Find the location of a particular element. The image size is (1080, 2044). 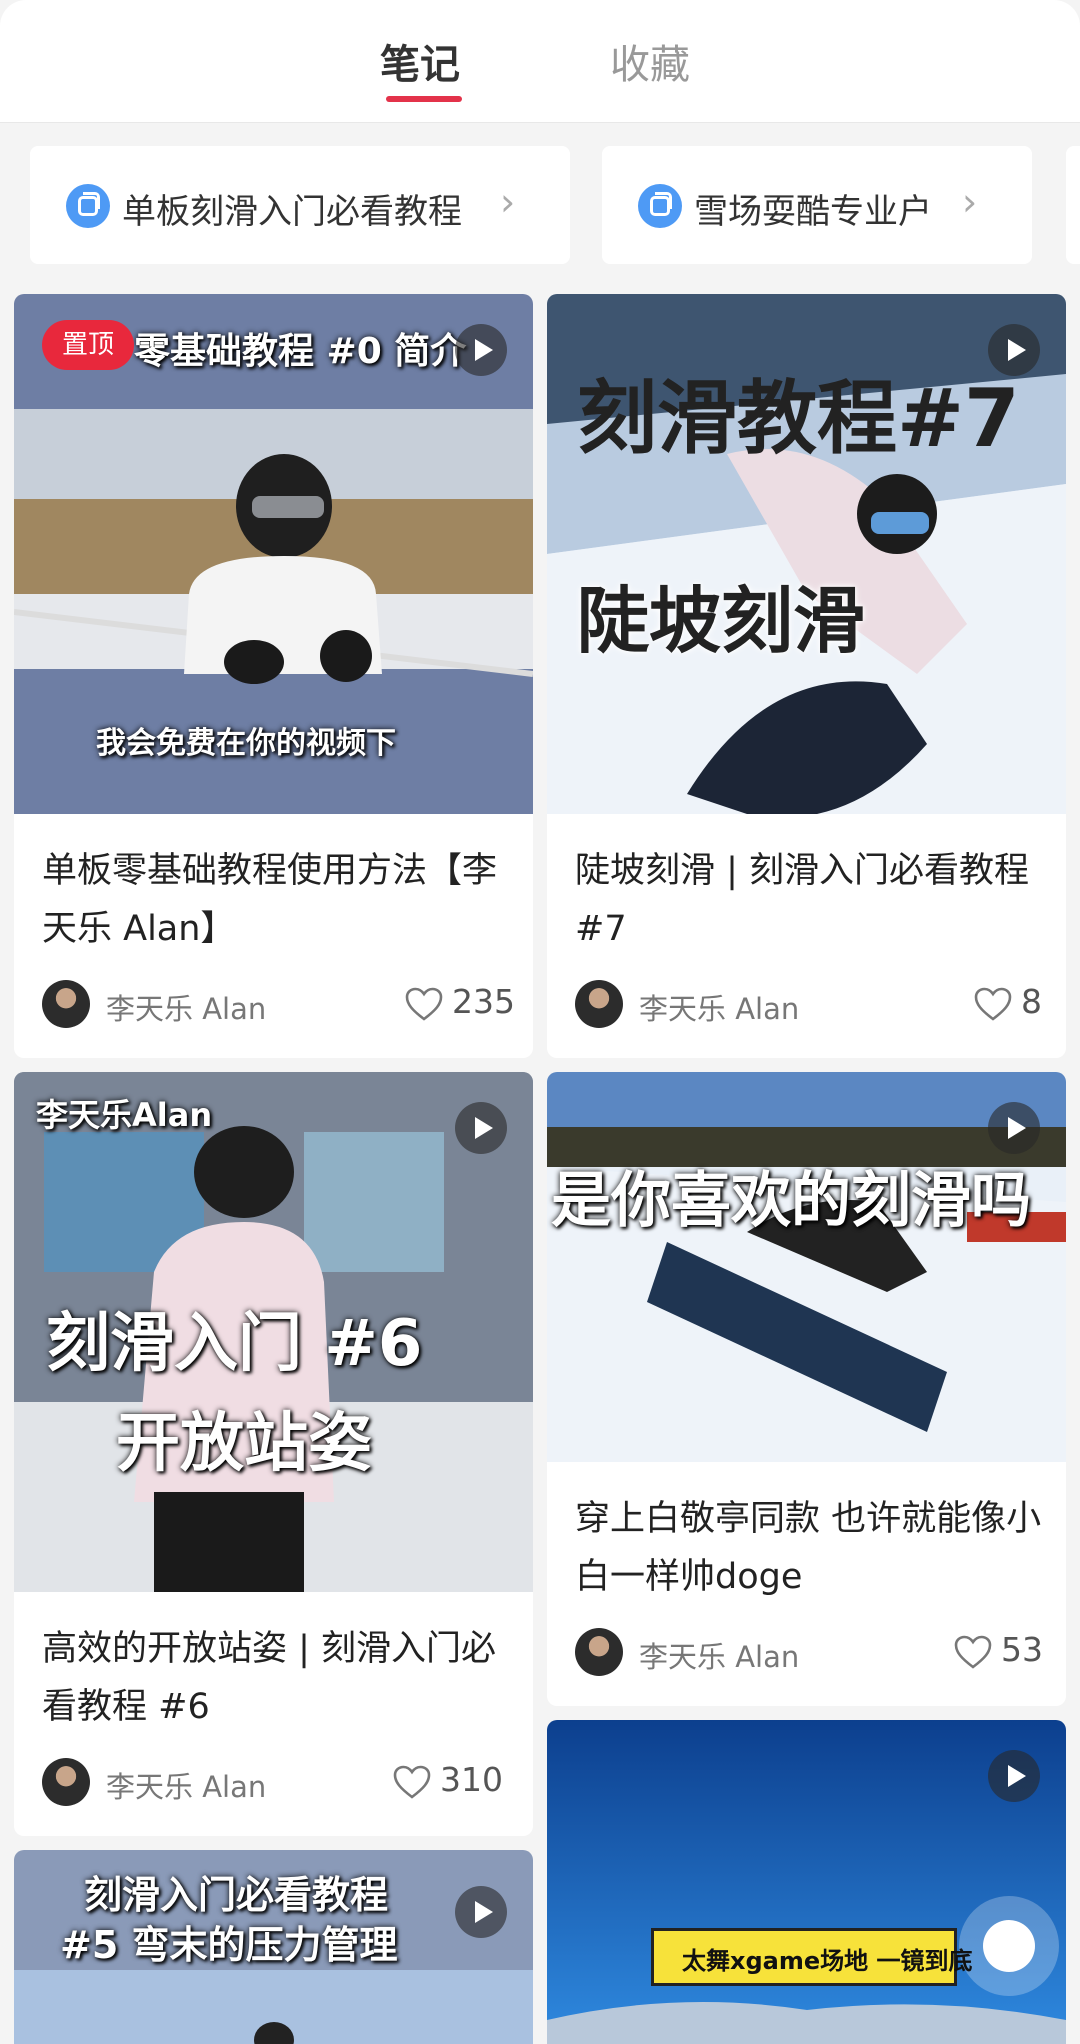

tab-favorites: 收藏 is located at coordinates (650, 61).